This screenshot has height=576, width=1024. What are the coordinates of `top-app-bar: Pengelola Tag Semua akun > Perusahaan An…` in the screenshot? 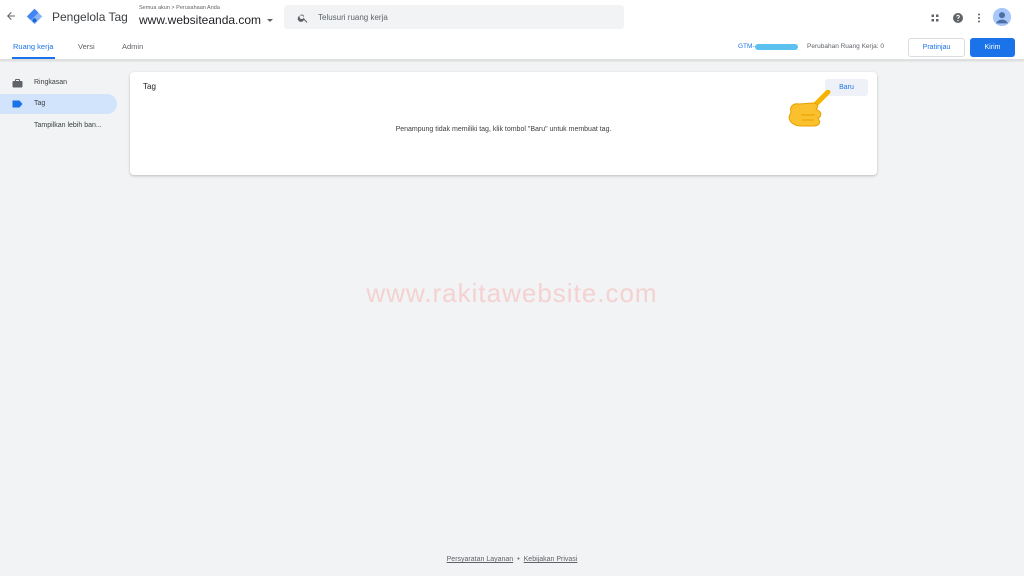 It's located at (512, 17).